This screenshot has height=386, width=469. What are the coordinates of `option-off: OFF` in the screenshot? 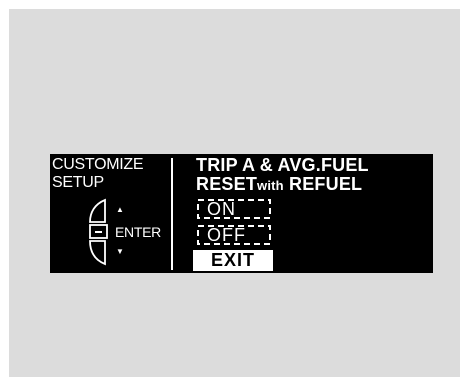 It's located at (234, 235).